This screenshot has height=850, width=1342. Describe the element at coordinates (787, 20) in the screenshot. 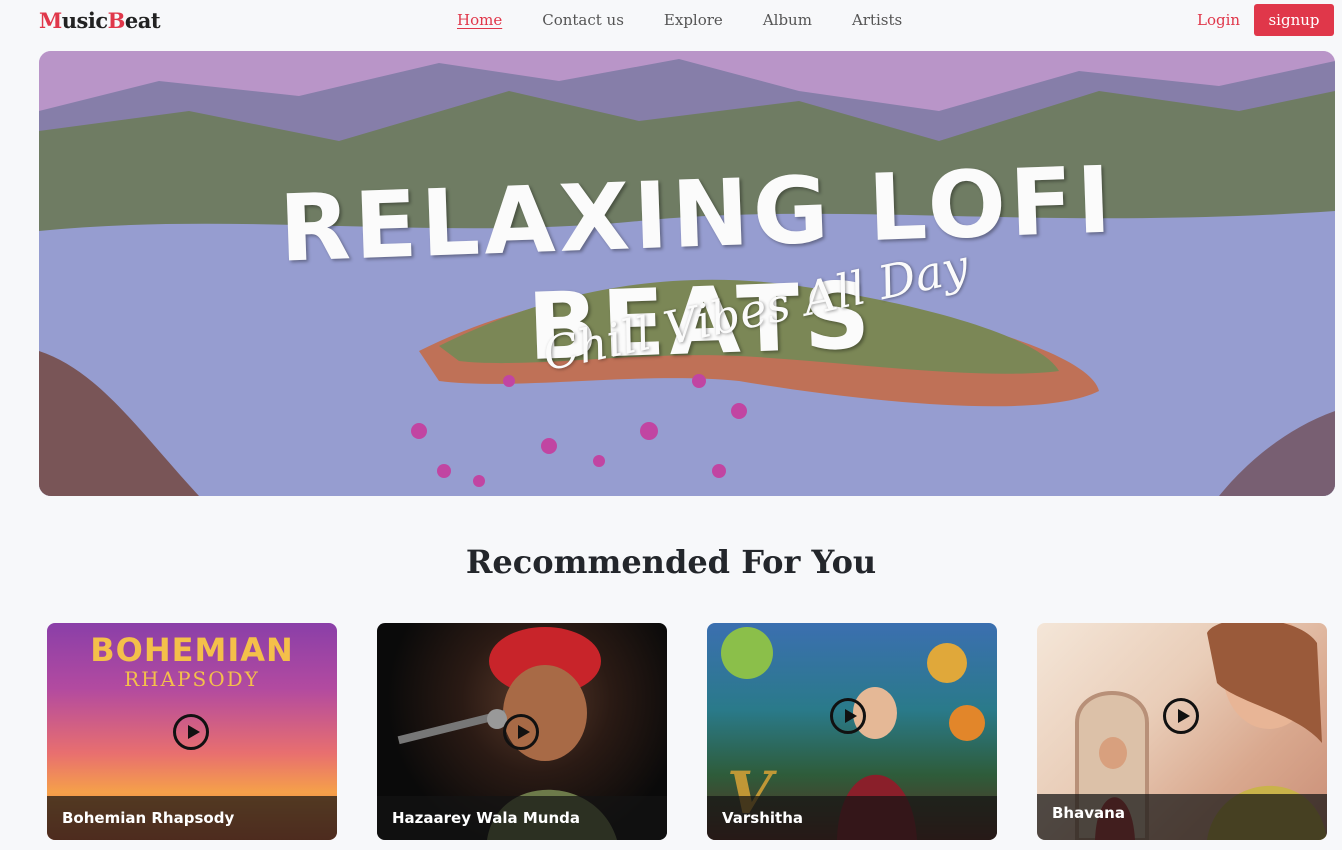

I see `nav-link-album: Album` at that location.